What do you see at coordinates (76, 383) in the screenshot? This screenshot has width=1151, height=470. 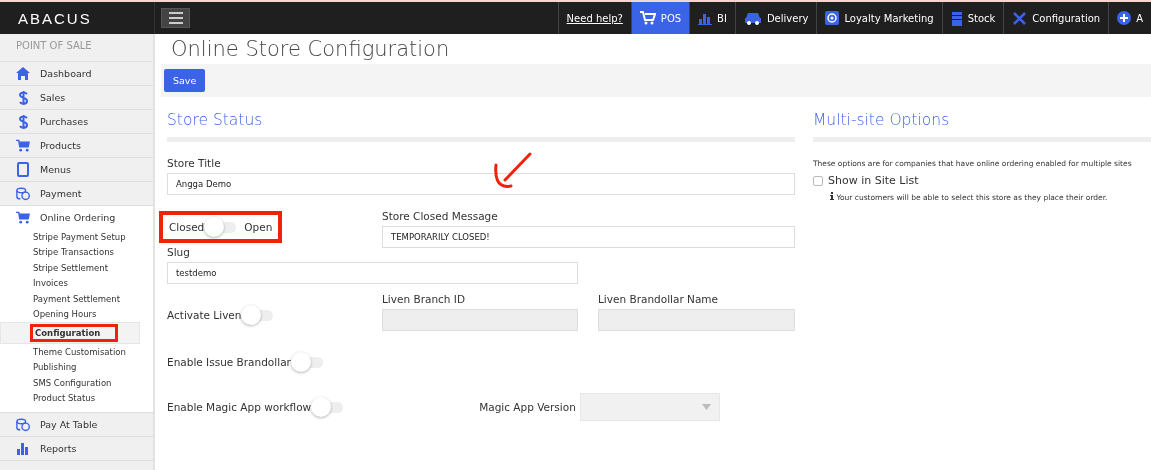 I see `submenu-item: SMS Configuration` at bounding box center [76, 383].